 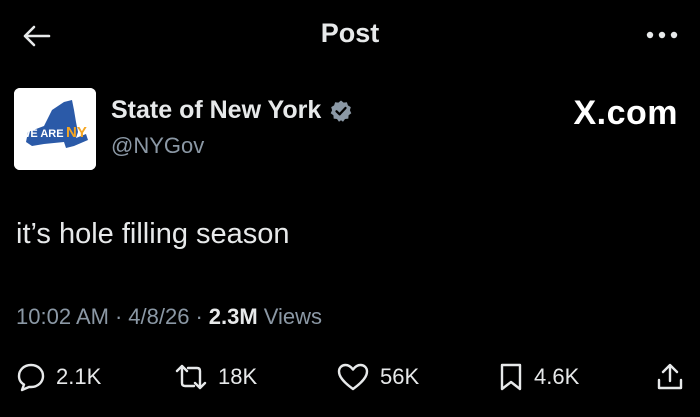 I want to click on author-name: State of New York, so click(x=232, y=110).